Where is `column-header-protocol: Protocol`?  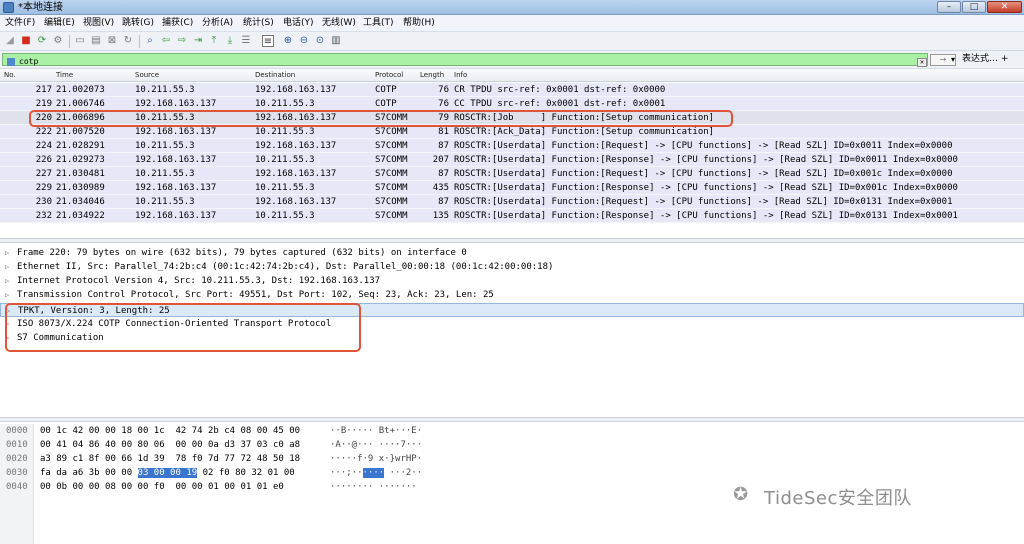 column-header-protocol: Protocol is located at coordinates (389, 75).